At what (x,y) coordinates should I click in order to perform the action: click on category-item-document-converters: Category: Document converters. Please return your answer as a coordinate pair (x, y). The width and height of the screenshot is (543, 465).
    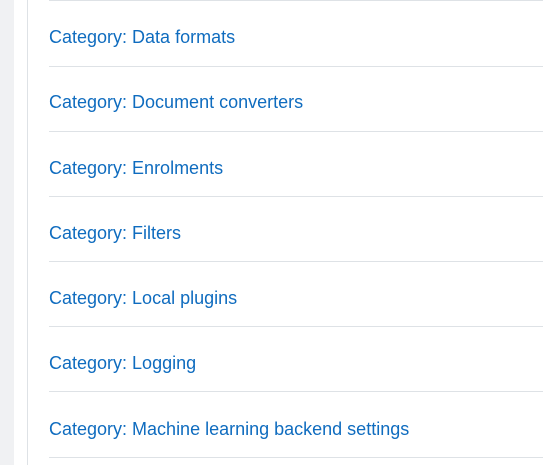
    Looking at the image, I should click on (296, 102).